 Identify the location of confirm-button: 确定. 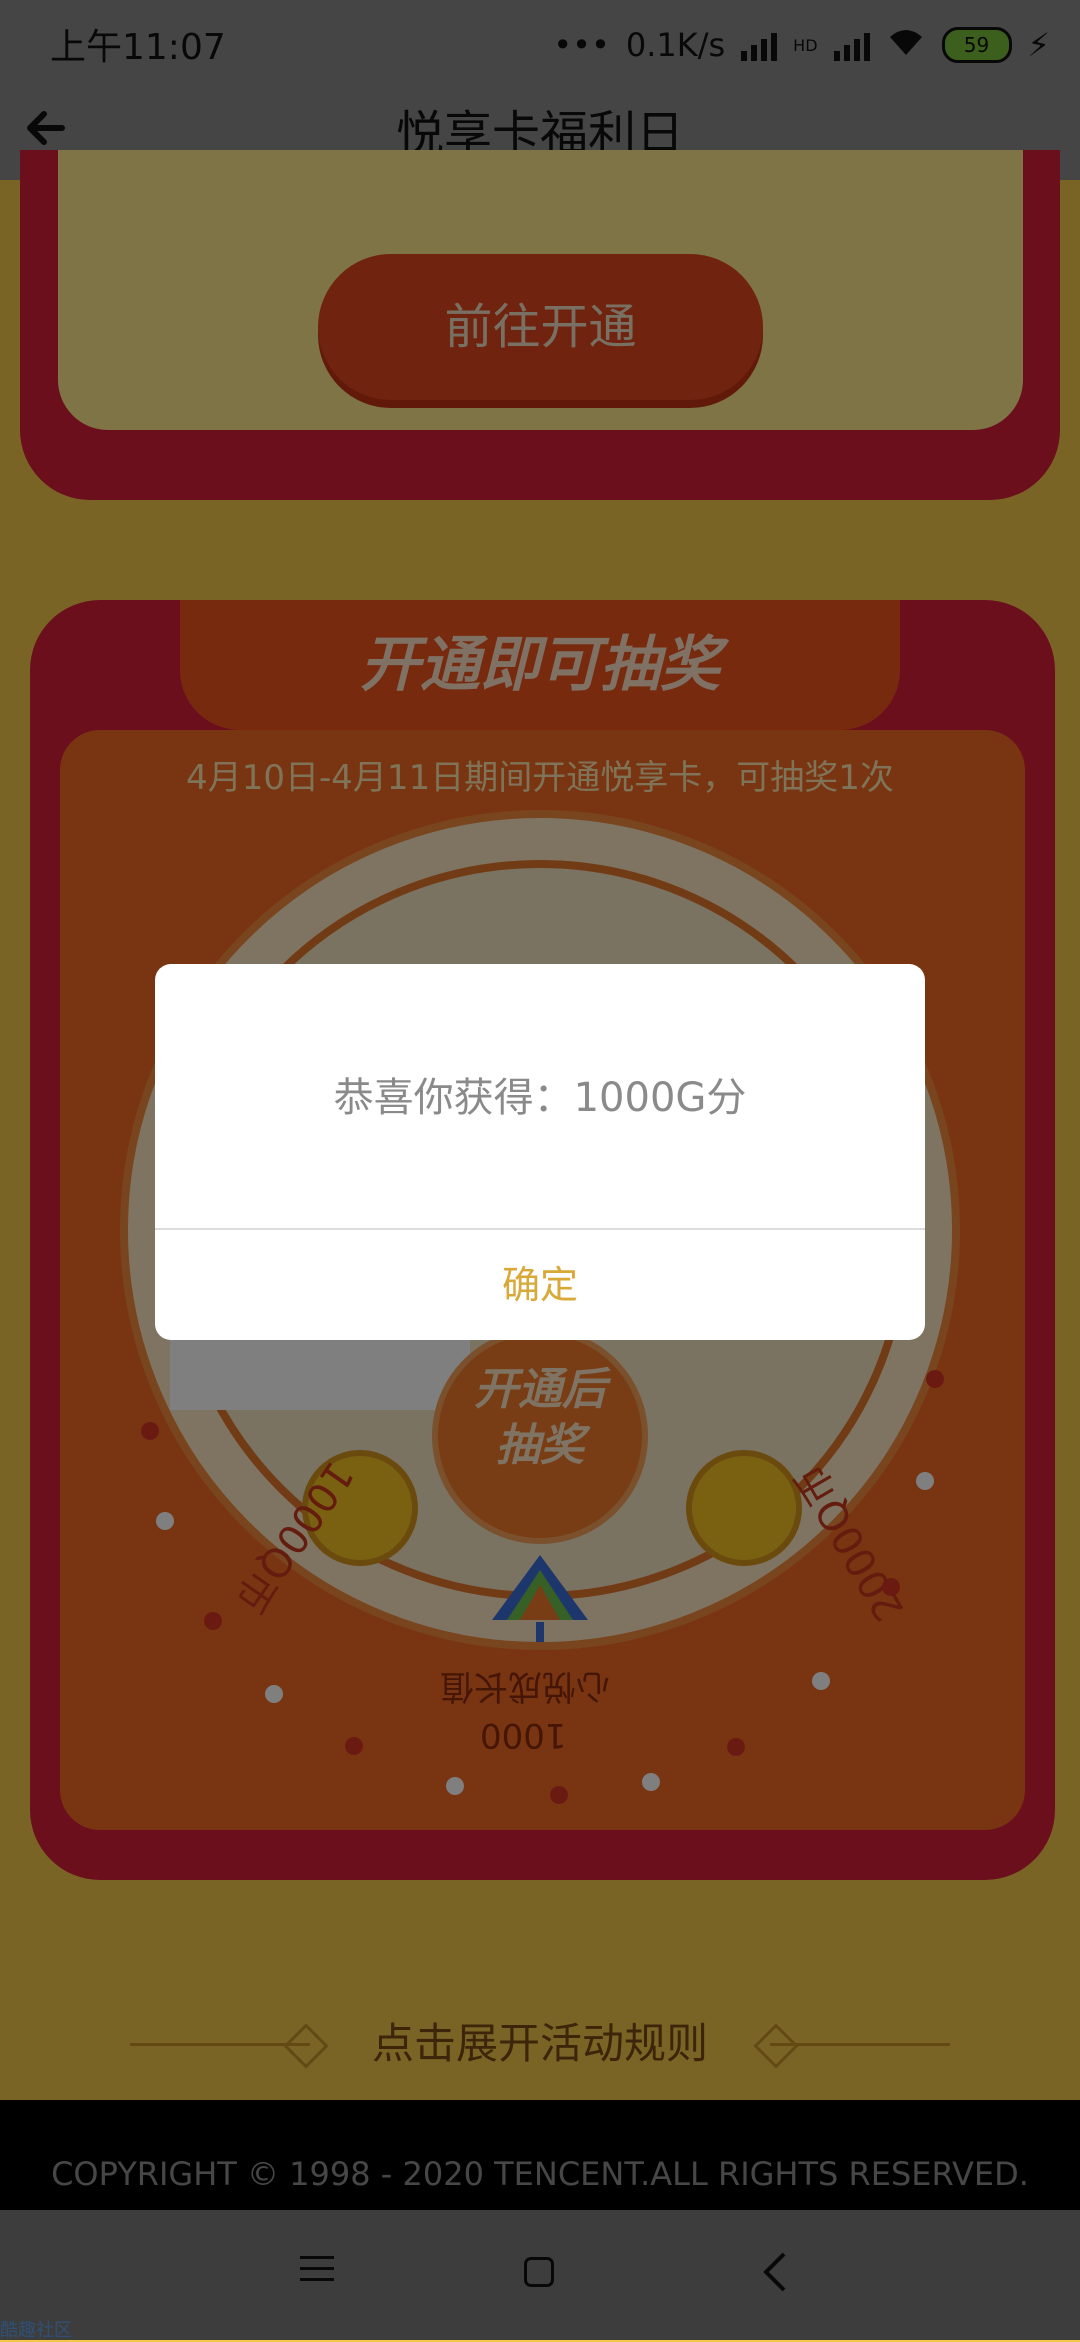
(540, 1285).